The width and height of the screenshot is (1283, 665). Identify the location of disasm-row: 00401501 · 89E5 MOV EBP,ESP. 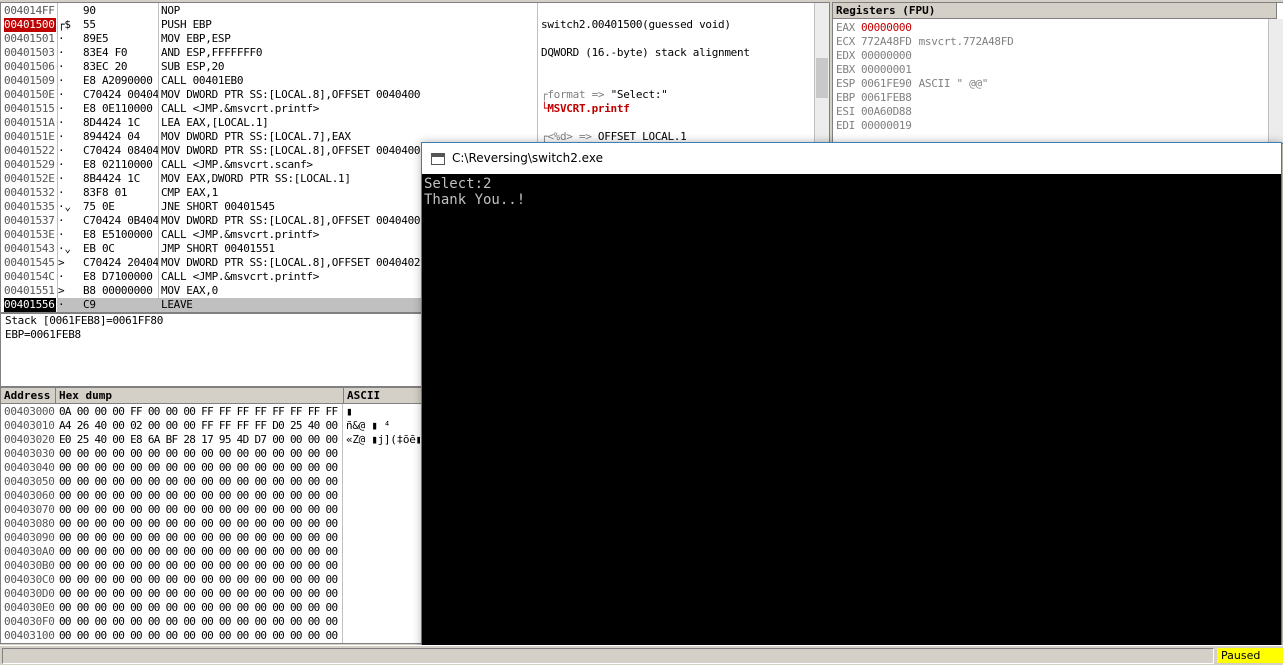
(269, 39).